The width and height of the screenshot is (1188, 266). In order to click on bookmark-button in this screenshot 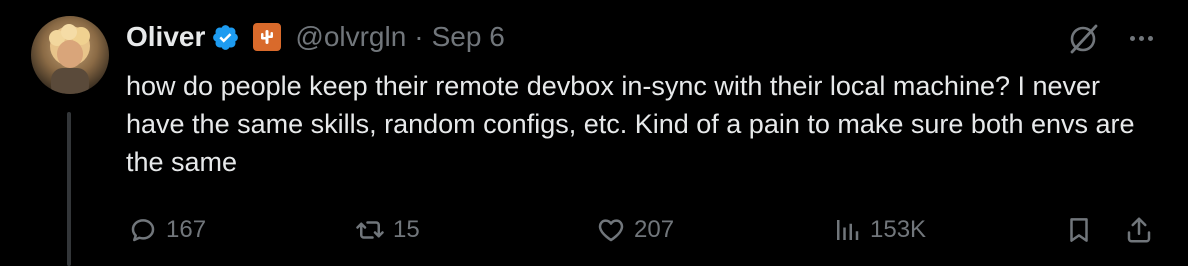, I will do `click(1079, 230)`.